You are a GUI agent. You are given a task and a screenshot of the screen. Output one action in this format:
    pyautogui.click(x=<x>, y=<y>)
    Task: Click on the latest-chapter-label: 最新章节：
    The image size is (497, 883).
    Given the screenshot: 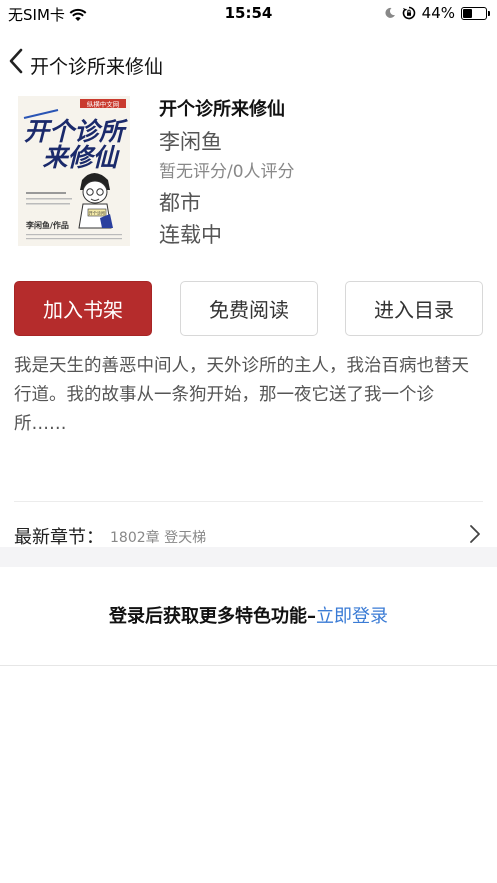 What is the action you would take?
    pyautogui.click(x=59, y=537)
    